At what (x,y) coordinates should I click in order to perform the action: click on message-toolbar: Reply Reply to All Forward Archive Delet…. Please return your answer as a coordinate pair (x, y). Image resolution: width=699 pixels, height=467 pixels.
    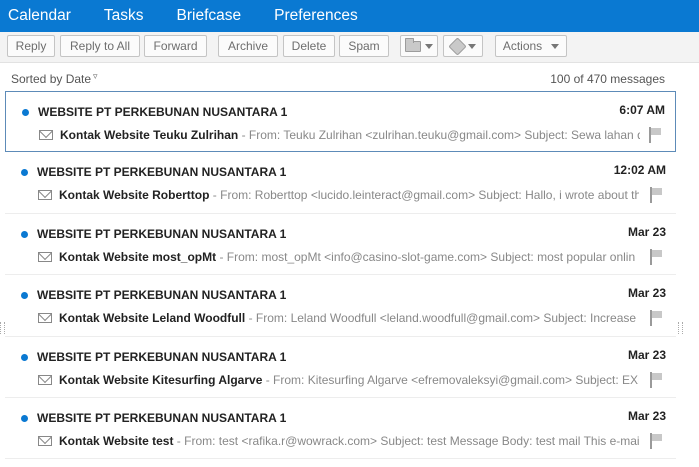
    Looking at the image, I should click on (349, 47).